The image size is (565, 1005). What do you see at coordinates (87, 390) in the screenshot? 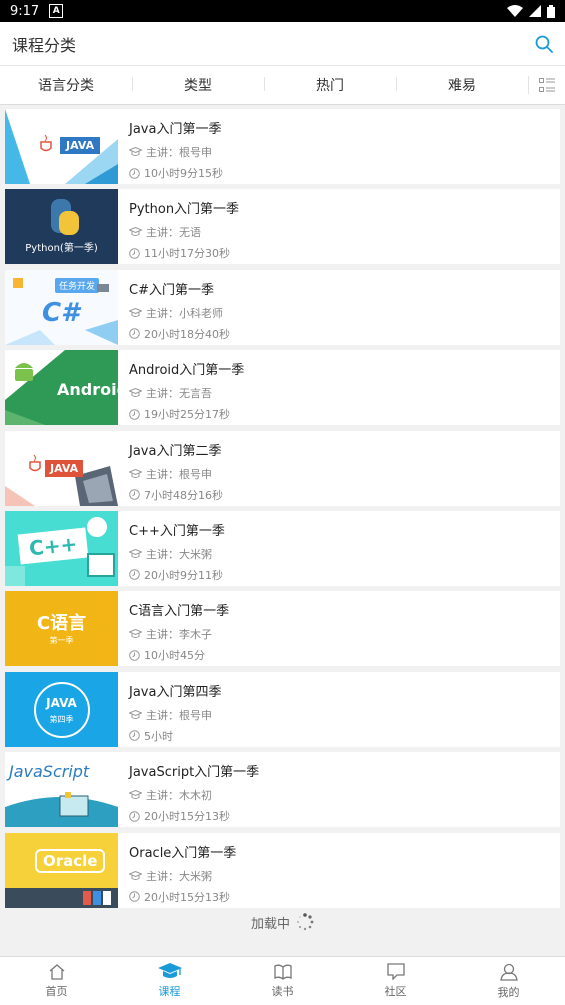
I see `thumb-label: Android` at bounding box center [87, 390].